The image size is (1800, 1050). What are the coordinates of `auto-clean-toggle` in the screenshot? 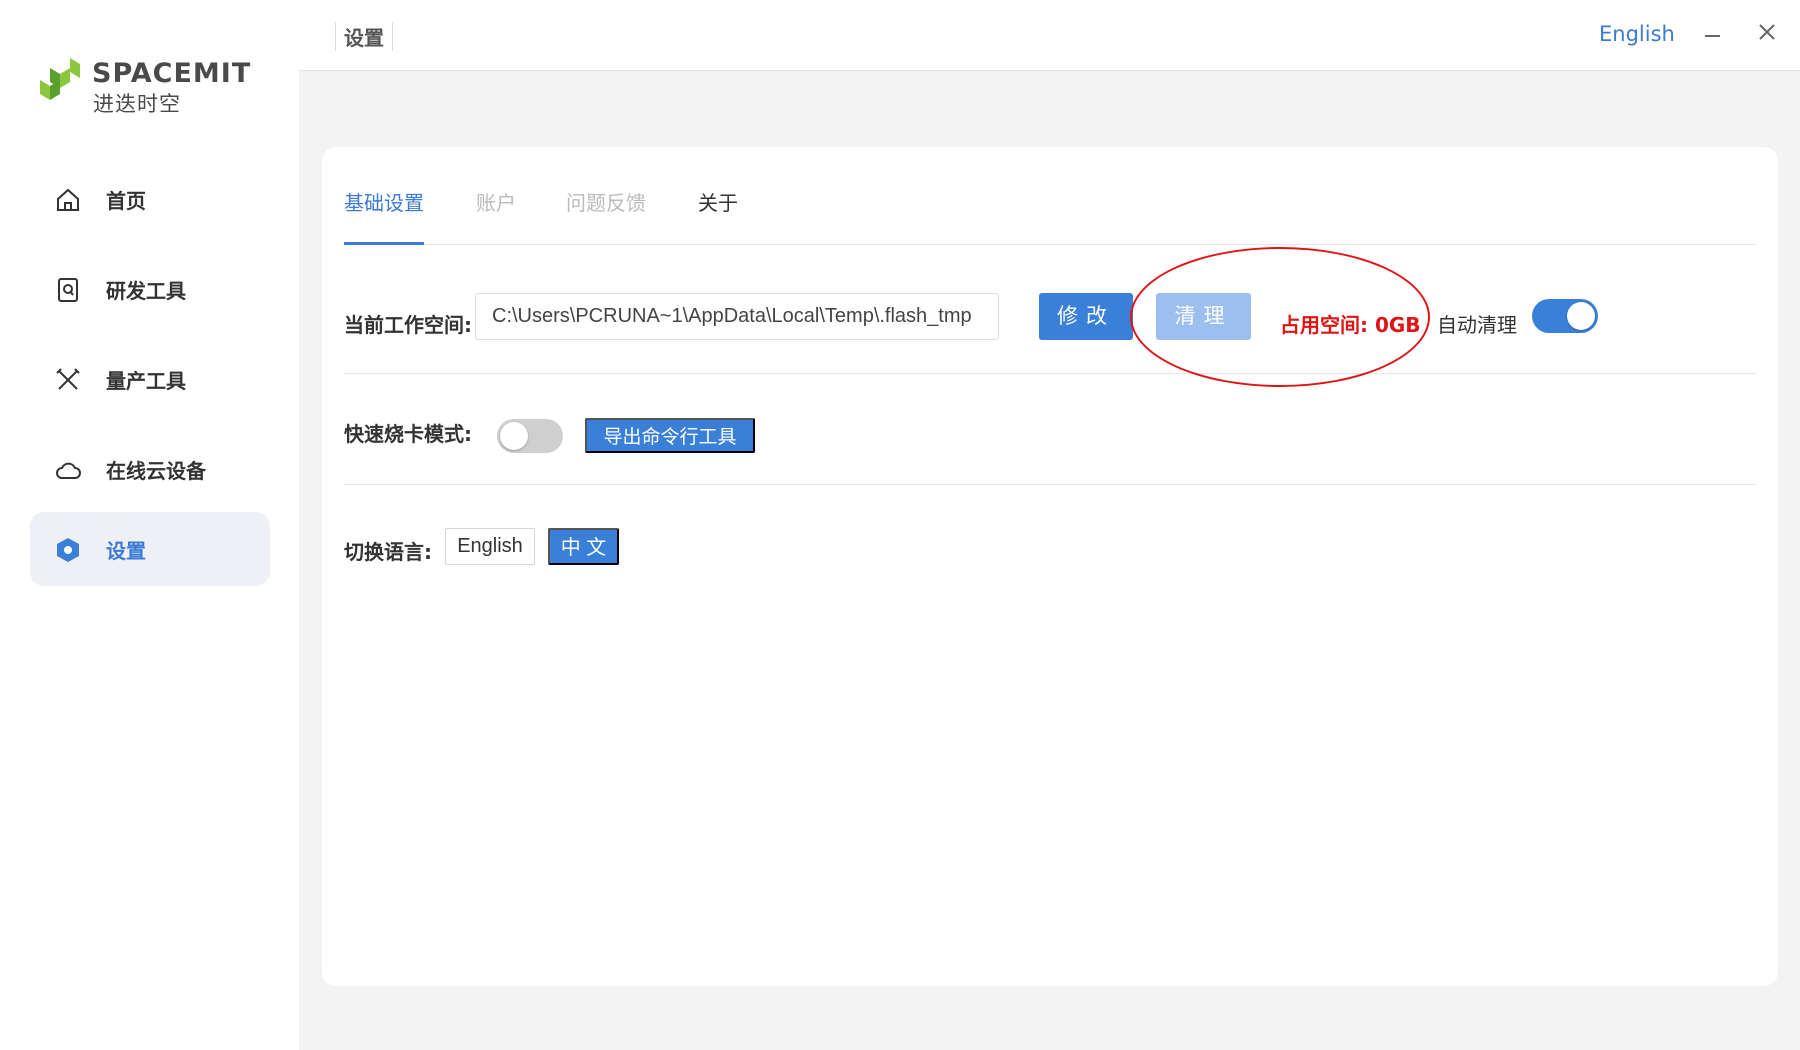 It's located at (1565, 316).